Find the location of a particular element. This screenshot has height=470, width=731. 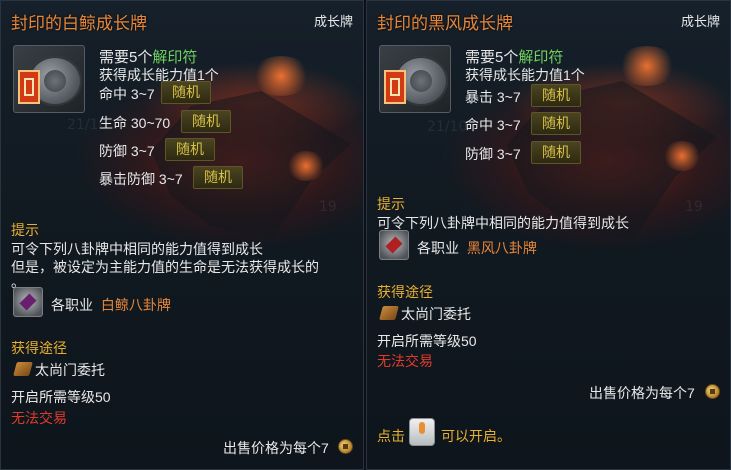

click-open-line: 点击 is located at coordinates (391, 436).